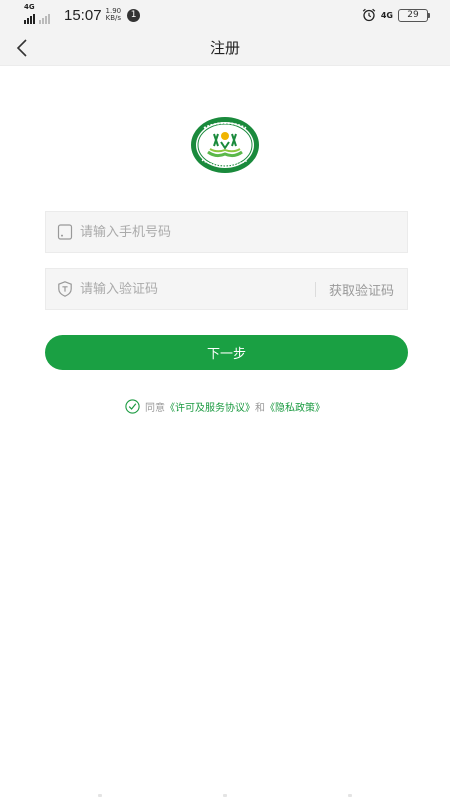 This screenshot has width=450, height=800. Describe the element at coordinates (100, 795) in the screenshot. I see `nav-hint-left` at that location.